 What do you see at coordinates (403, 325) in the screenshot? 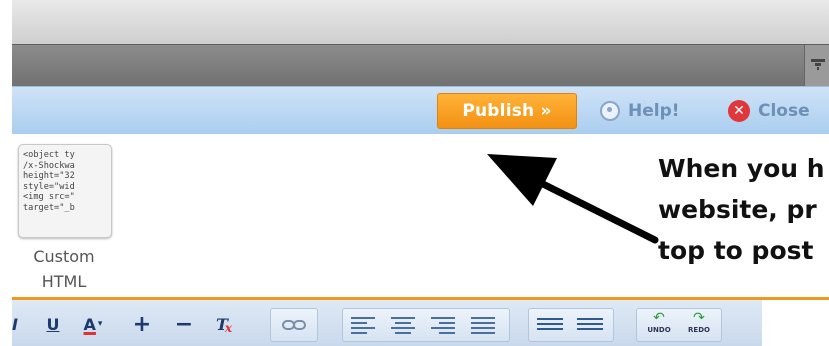
I see `align-center-icon` at bounding box center [403, 325].